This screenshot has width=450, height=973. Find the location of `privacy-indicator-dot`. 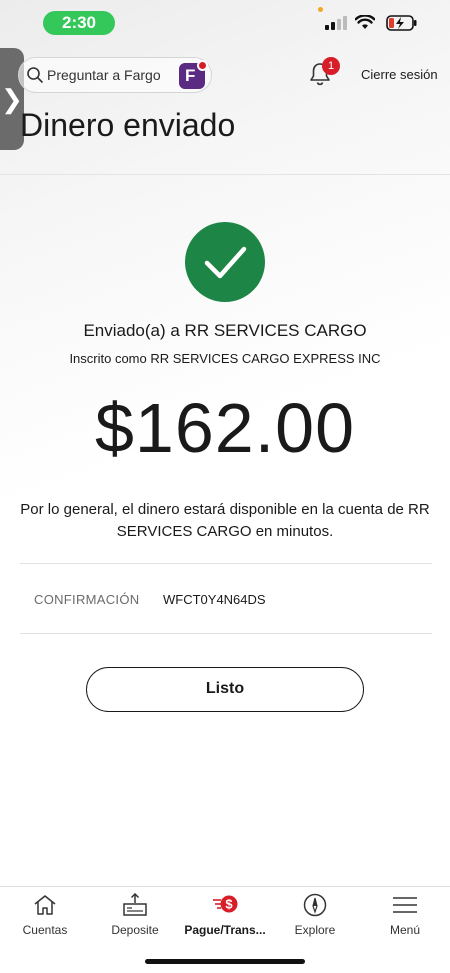

privacy-indicator-dot is located at coordinates (320, 9).